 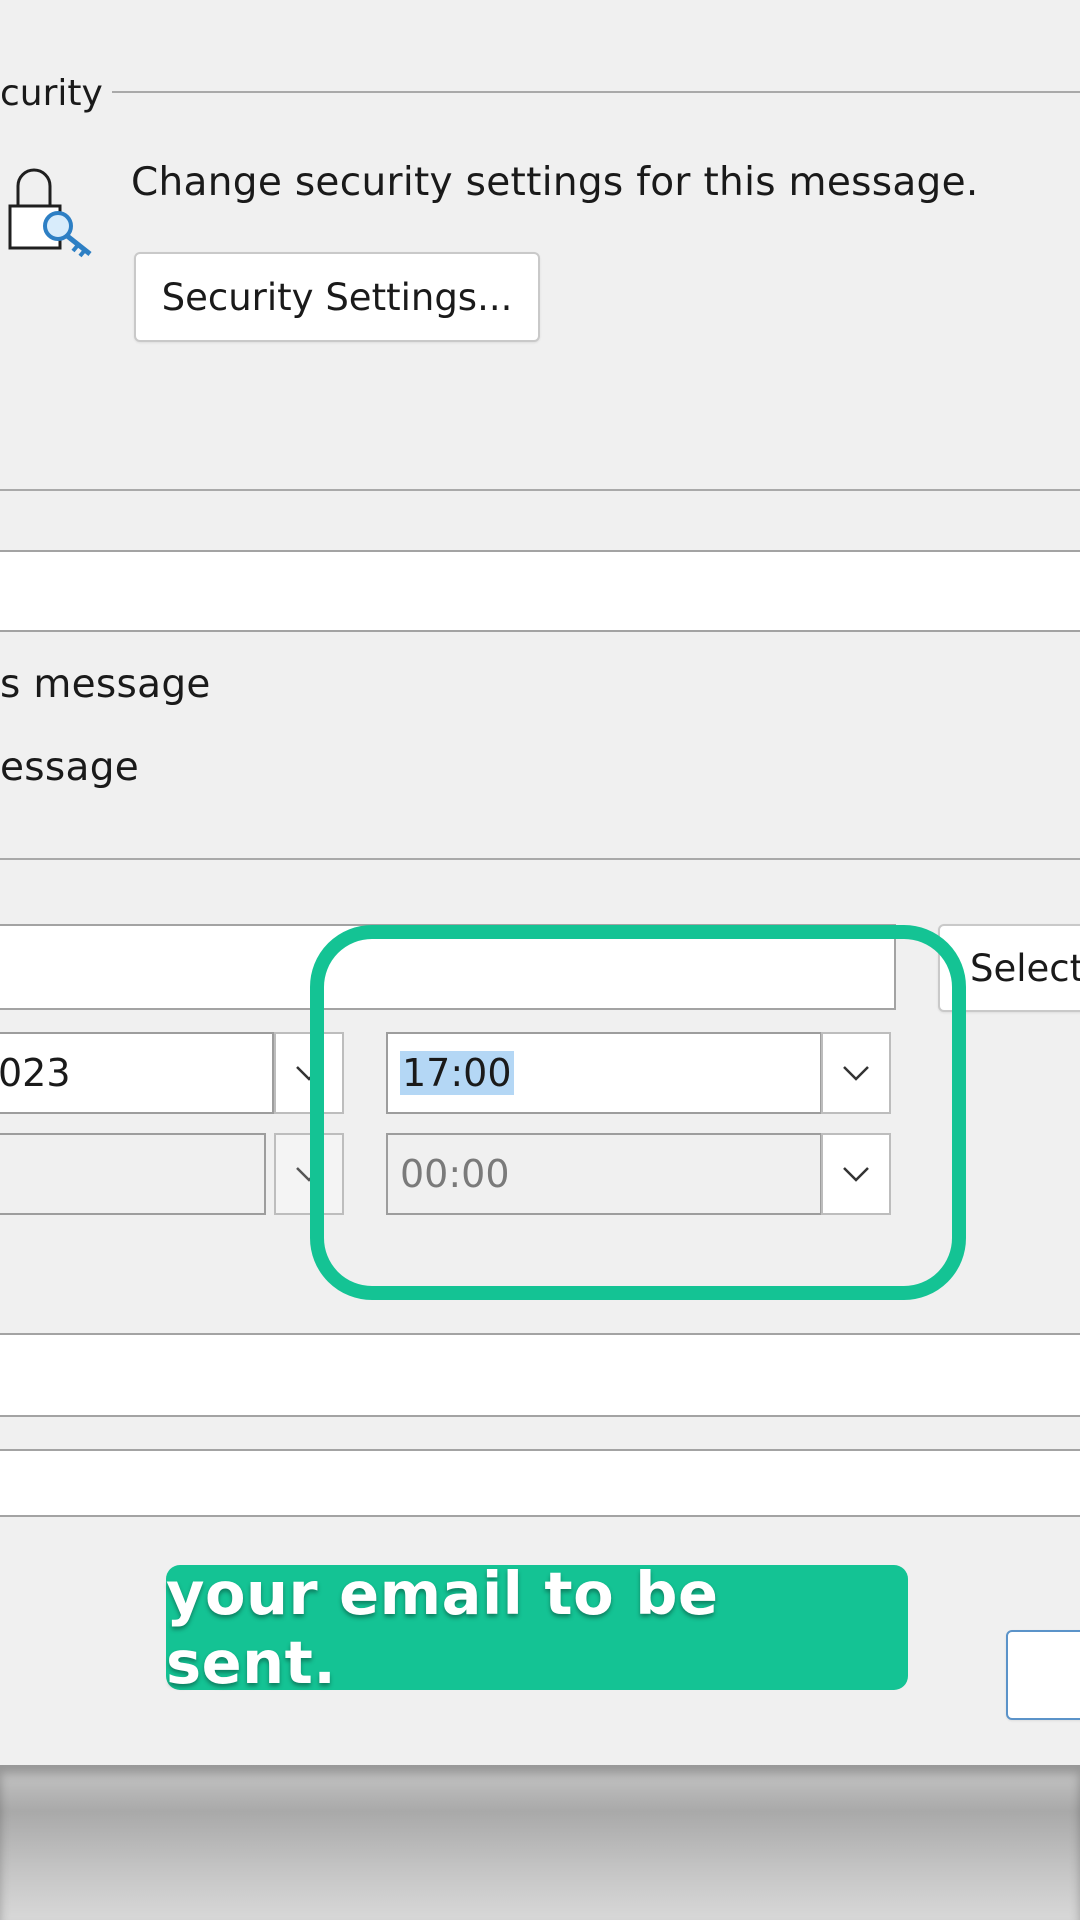 What do you see at coordinates (540, 1483) in the screenshot?
I see `contacts-field` at bounding box center [540, 1483].